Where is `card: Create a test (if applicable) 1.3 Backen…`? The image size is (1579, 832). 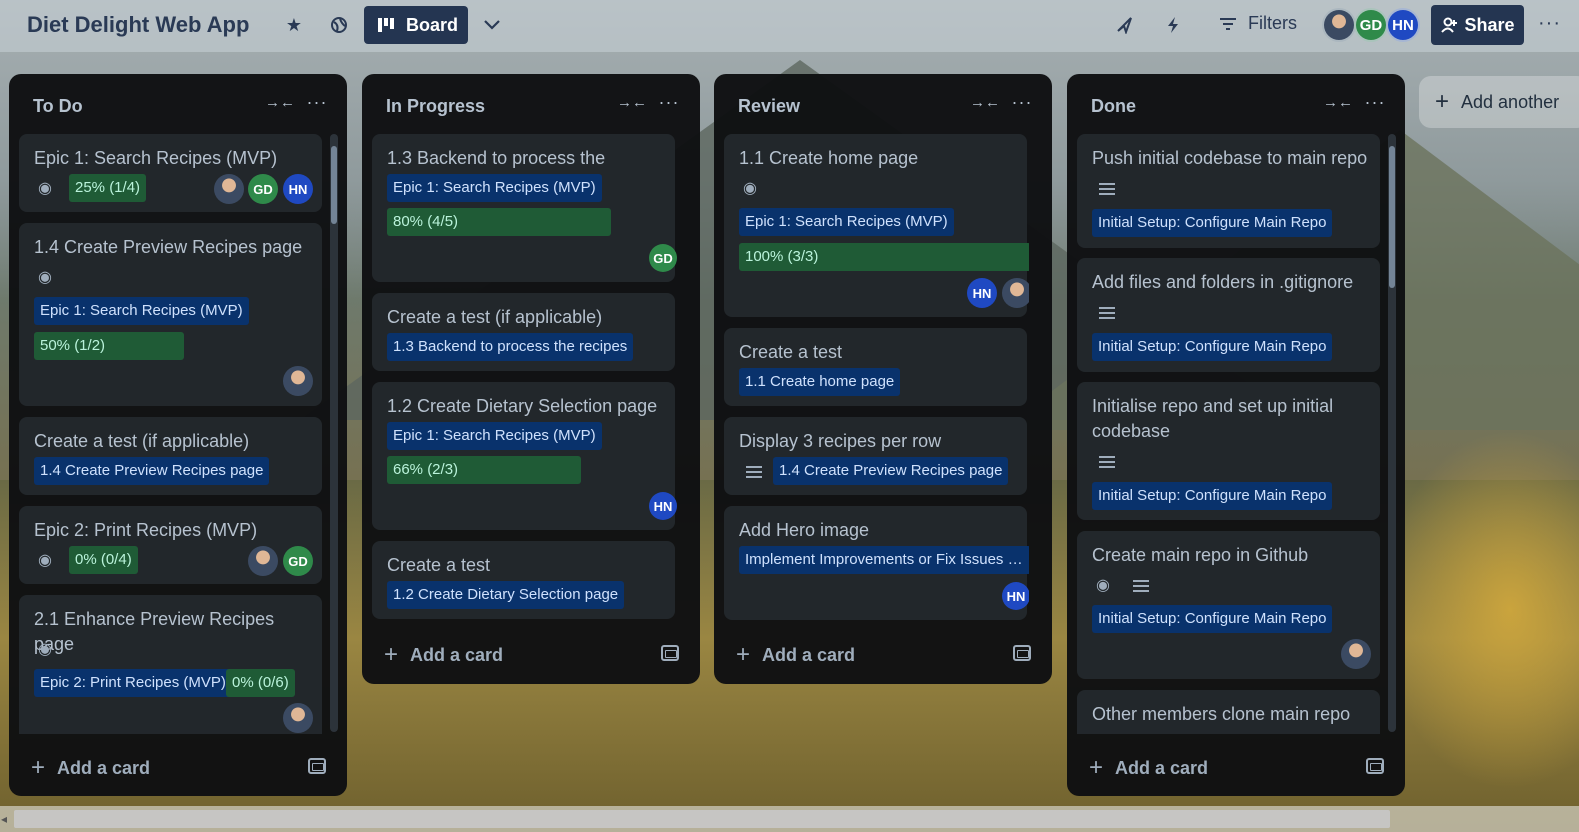 card: Create a test (if applicable) 1.3 Backen… is located at coordinates (523, 332).